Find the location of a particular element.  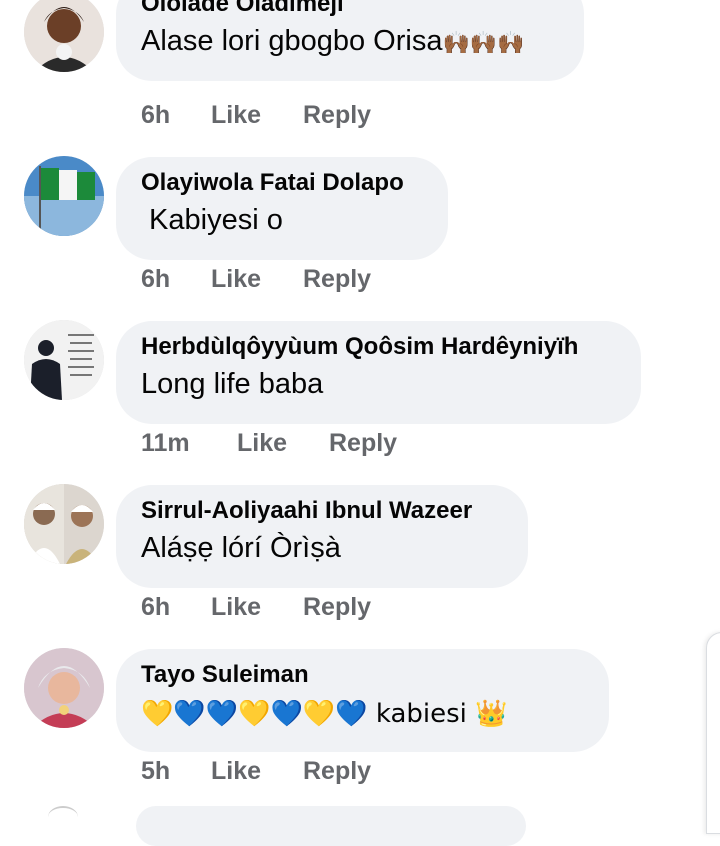

comment-text: Aláṣẹ lórí Òrìṣà is located at coordinates (241, 548).